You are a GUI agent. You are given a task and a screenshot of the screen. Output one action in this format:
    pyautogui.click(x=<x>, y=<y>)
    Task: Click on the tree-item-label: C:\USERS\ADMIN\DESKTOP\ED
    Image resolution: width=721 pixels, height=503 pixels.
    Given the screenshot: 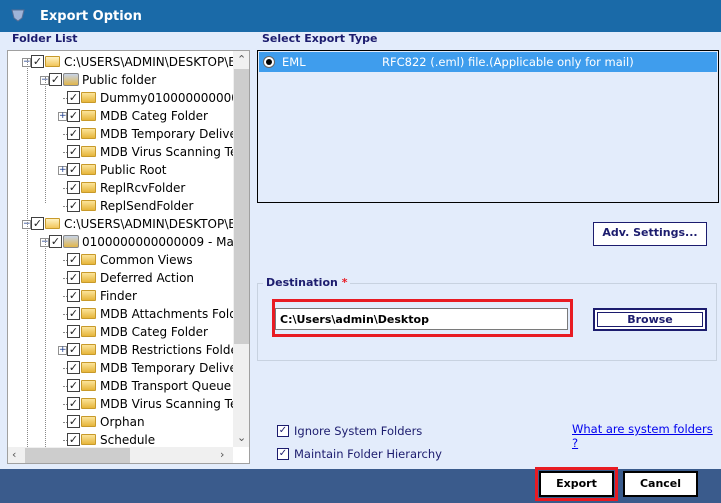 What is the action you would take?
    pyautogui.click(x=155, y=62)
    